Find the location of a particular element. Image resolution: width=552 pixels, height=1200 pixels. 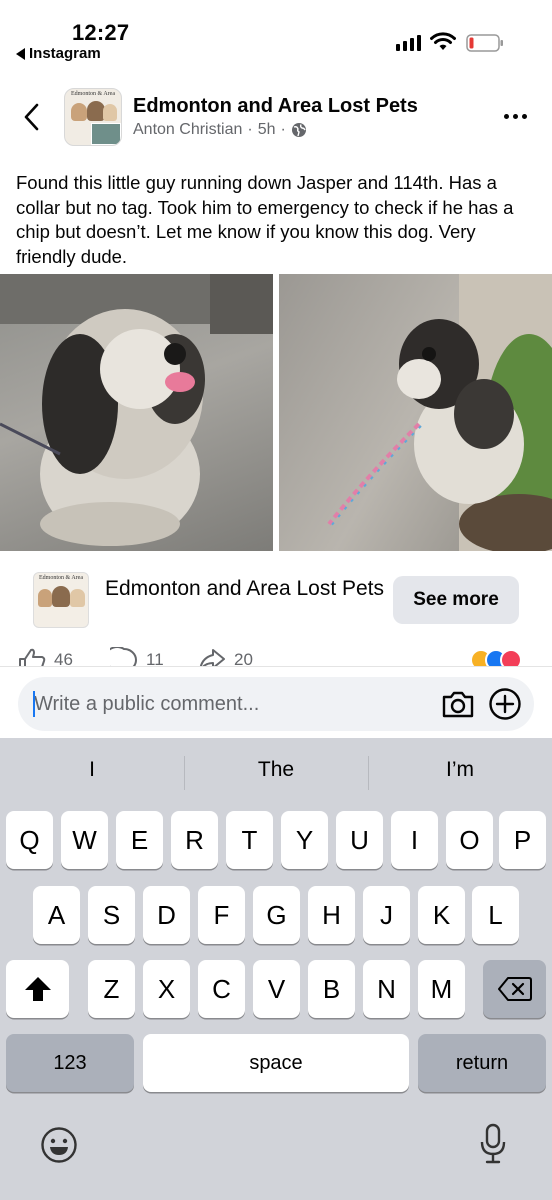

suggestion-1: I is located at coordinates (92, 770).